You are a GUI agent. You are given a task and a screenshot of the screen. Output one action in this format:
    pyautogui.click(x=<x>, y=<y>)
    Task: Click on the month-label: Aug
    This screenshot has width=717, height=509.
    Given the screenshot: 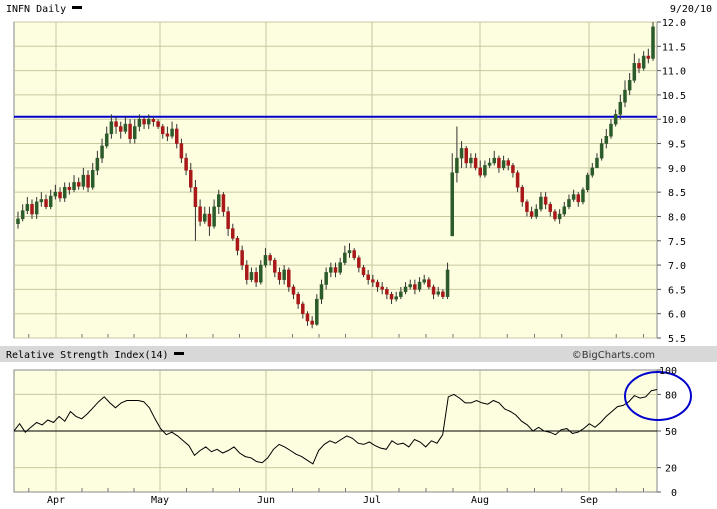 What is the action you would take?
    pyautogui.click(x=480, y=500)
    